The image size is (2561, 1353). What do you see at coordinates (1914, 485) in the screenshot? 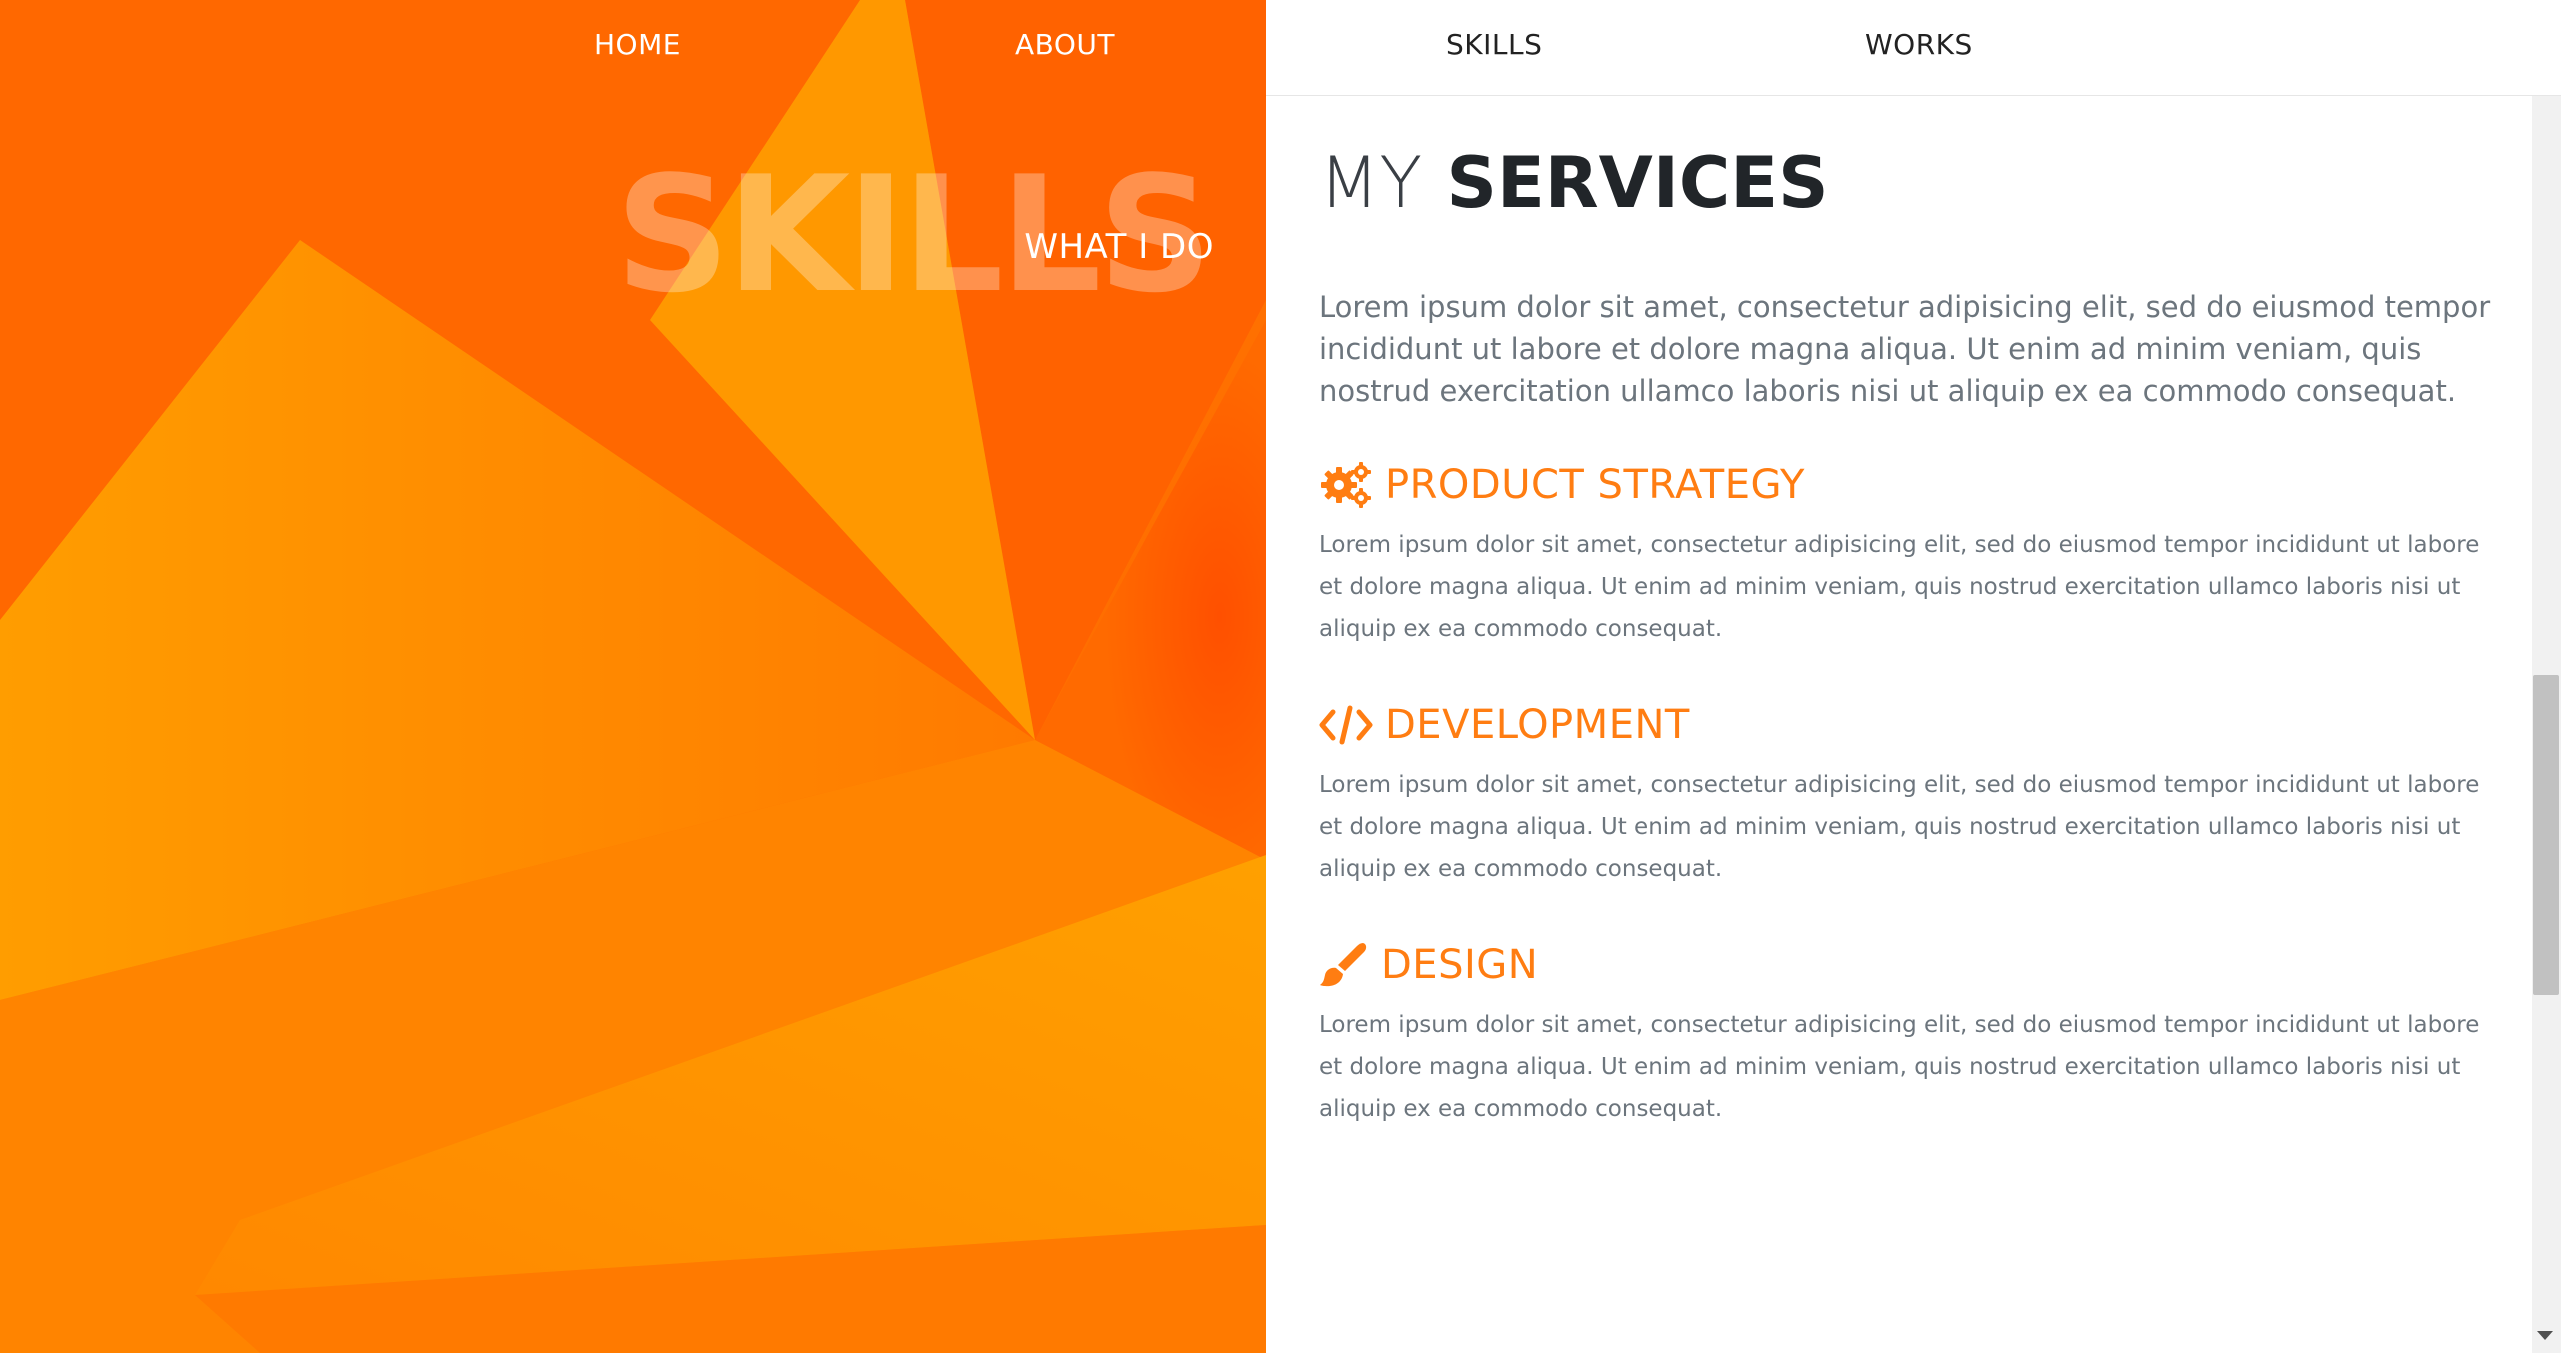
I see `service-heading: PRODUCT STRATEGY` at bounding box center [1914, 485].